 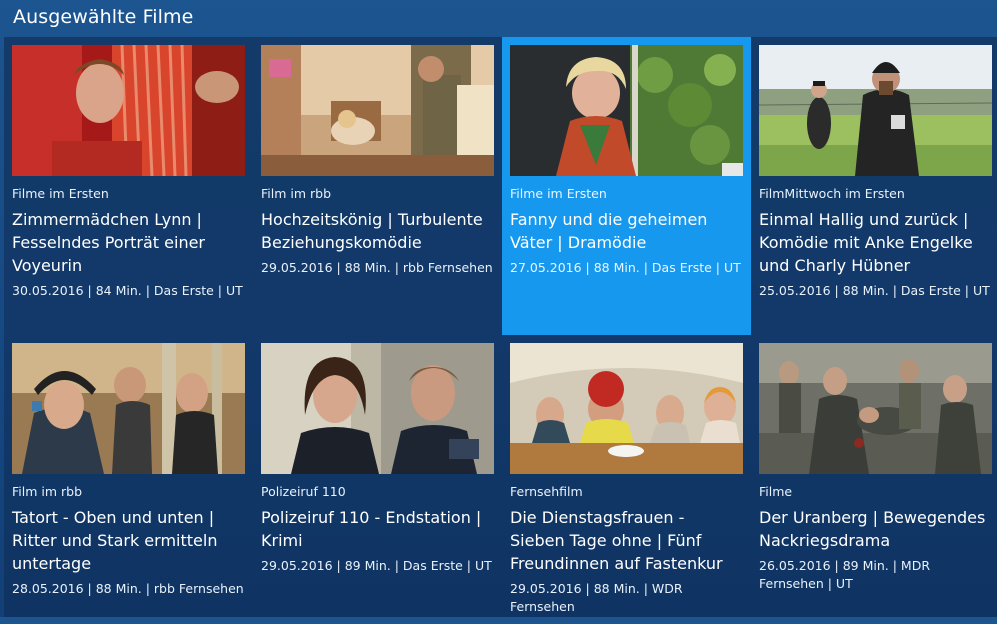 What do you see at coordinates (127, 290) in the screenshot?
I see `film-meta: 30.05.2016 | 84 Min. | Das Erste | UT` at bounding box center [127, 290].